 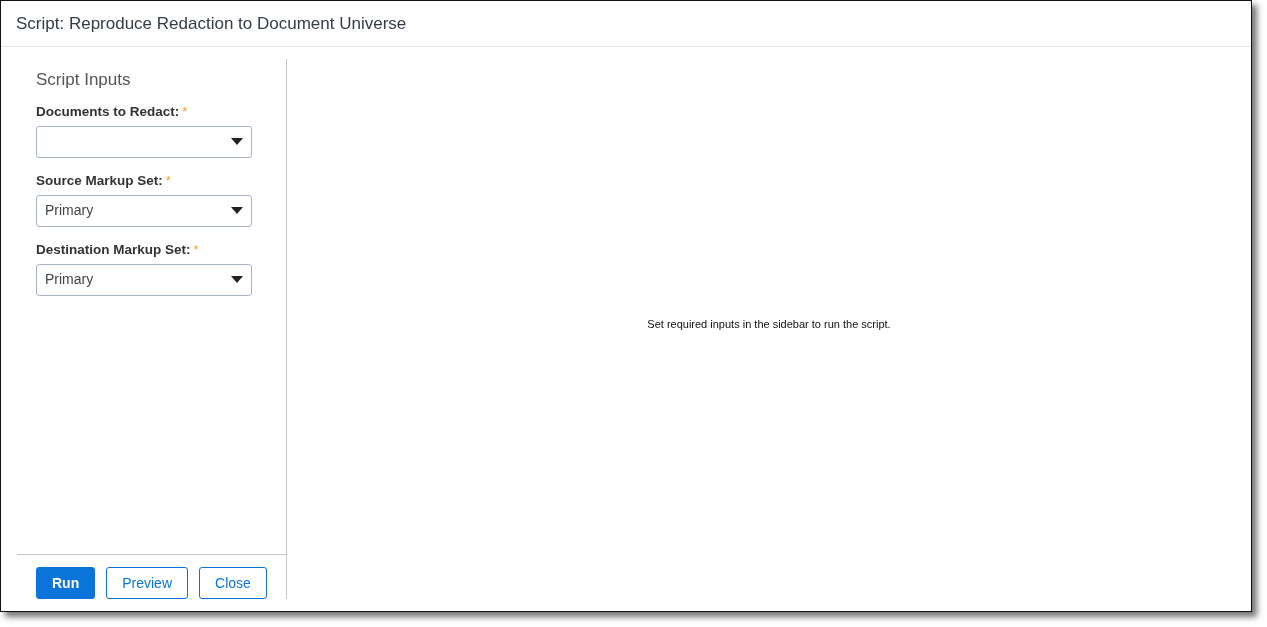 What do you see at coordinates (147, 583) in the screenshot?
I see `action-button: Preview` at bounding box center [147, 583].